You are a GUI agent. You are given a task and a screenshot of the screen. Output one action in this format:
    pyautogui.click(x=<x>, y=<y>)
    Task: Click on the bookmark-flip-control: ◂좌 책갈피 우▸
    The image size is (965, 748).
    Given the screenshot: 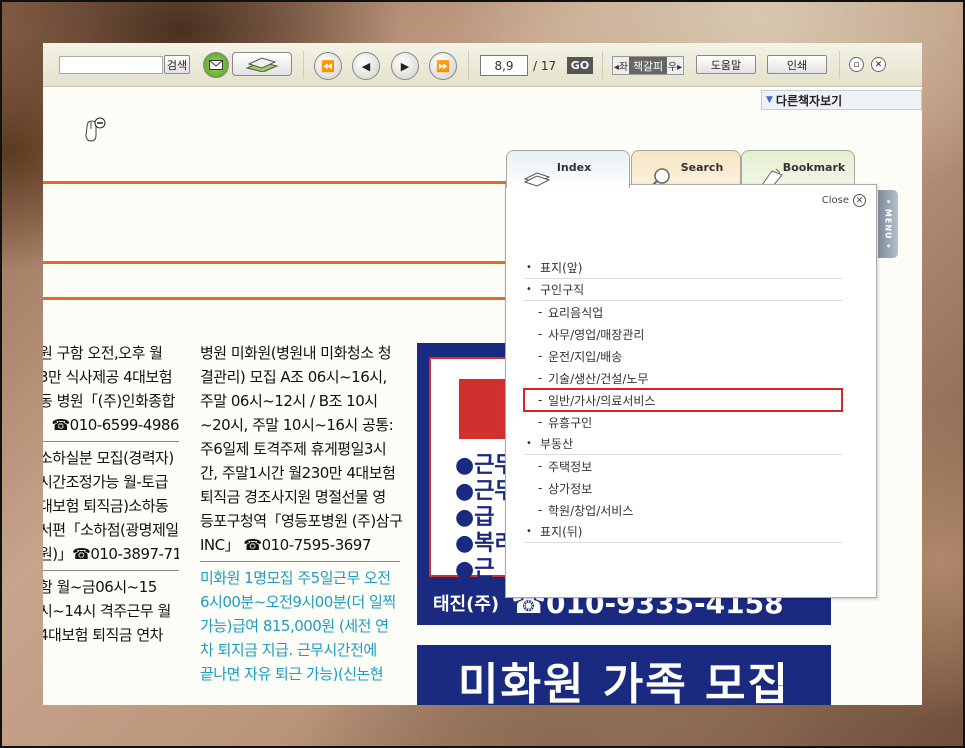 What is the action you would take?
    pyautogui.click(x=648, y=65)
    